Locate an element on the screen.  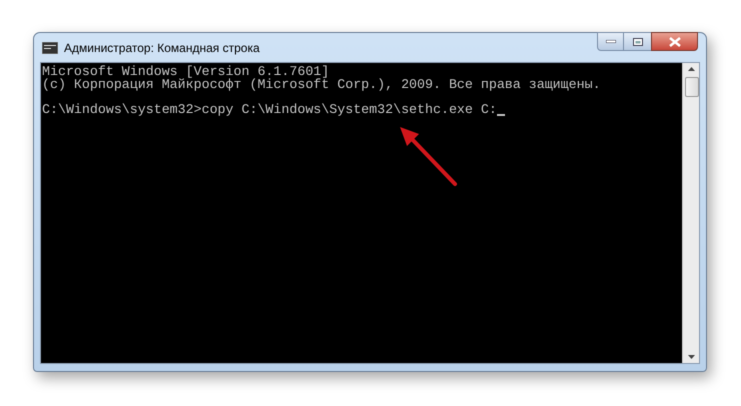
close-icon is located at coordinates (674, 41).